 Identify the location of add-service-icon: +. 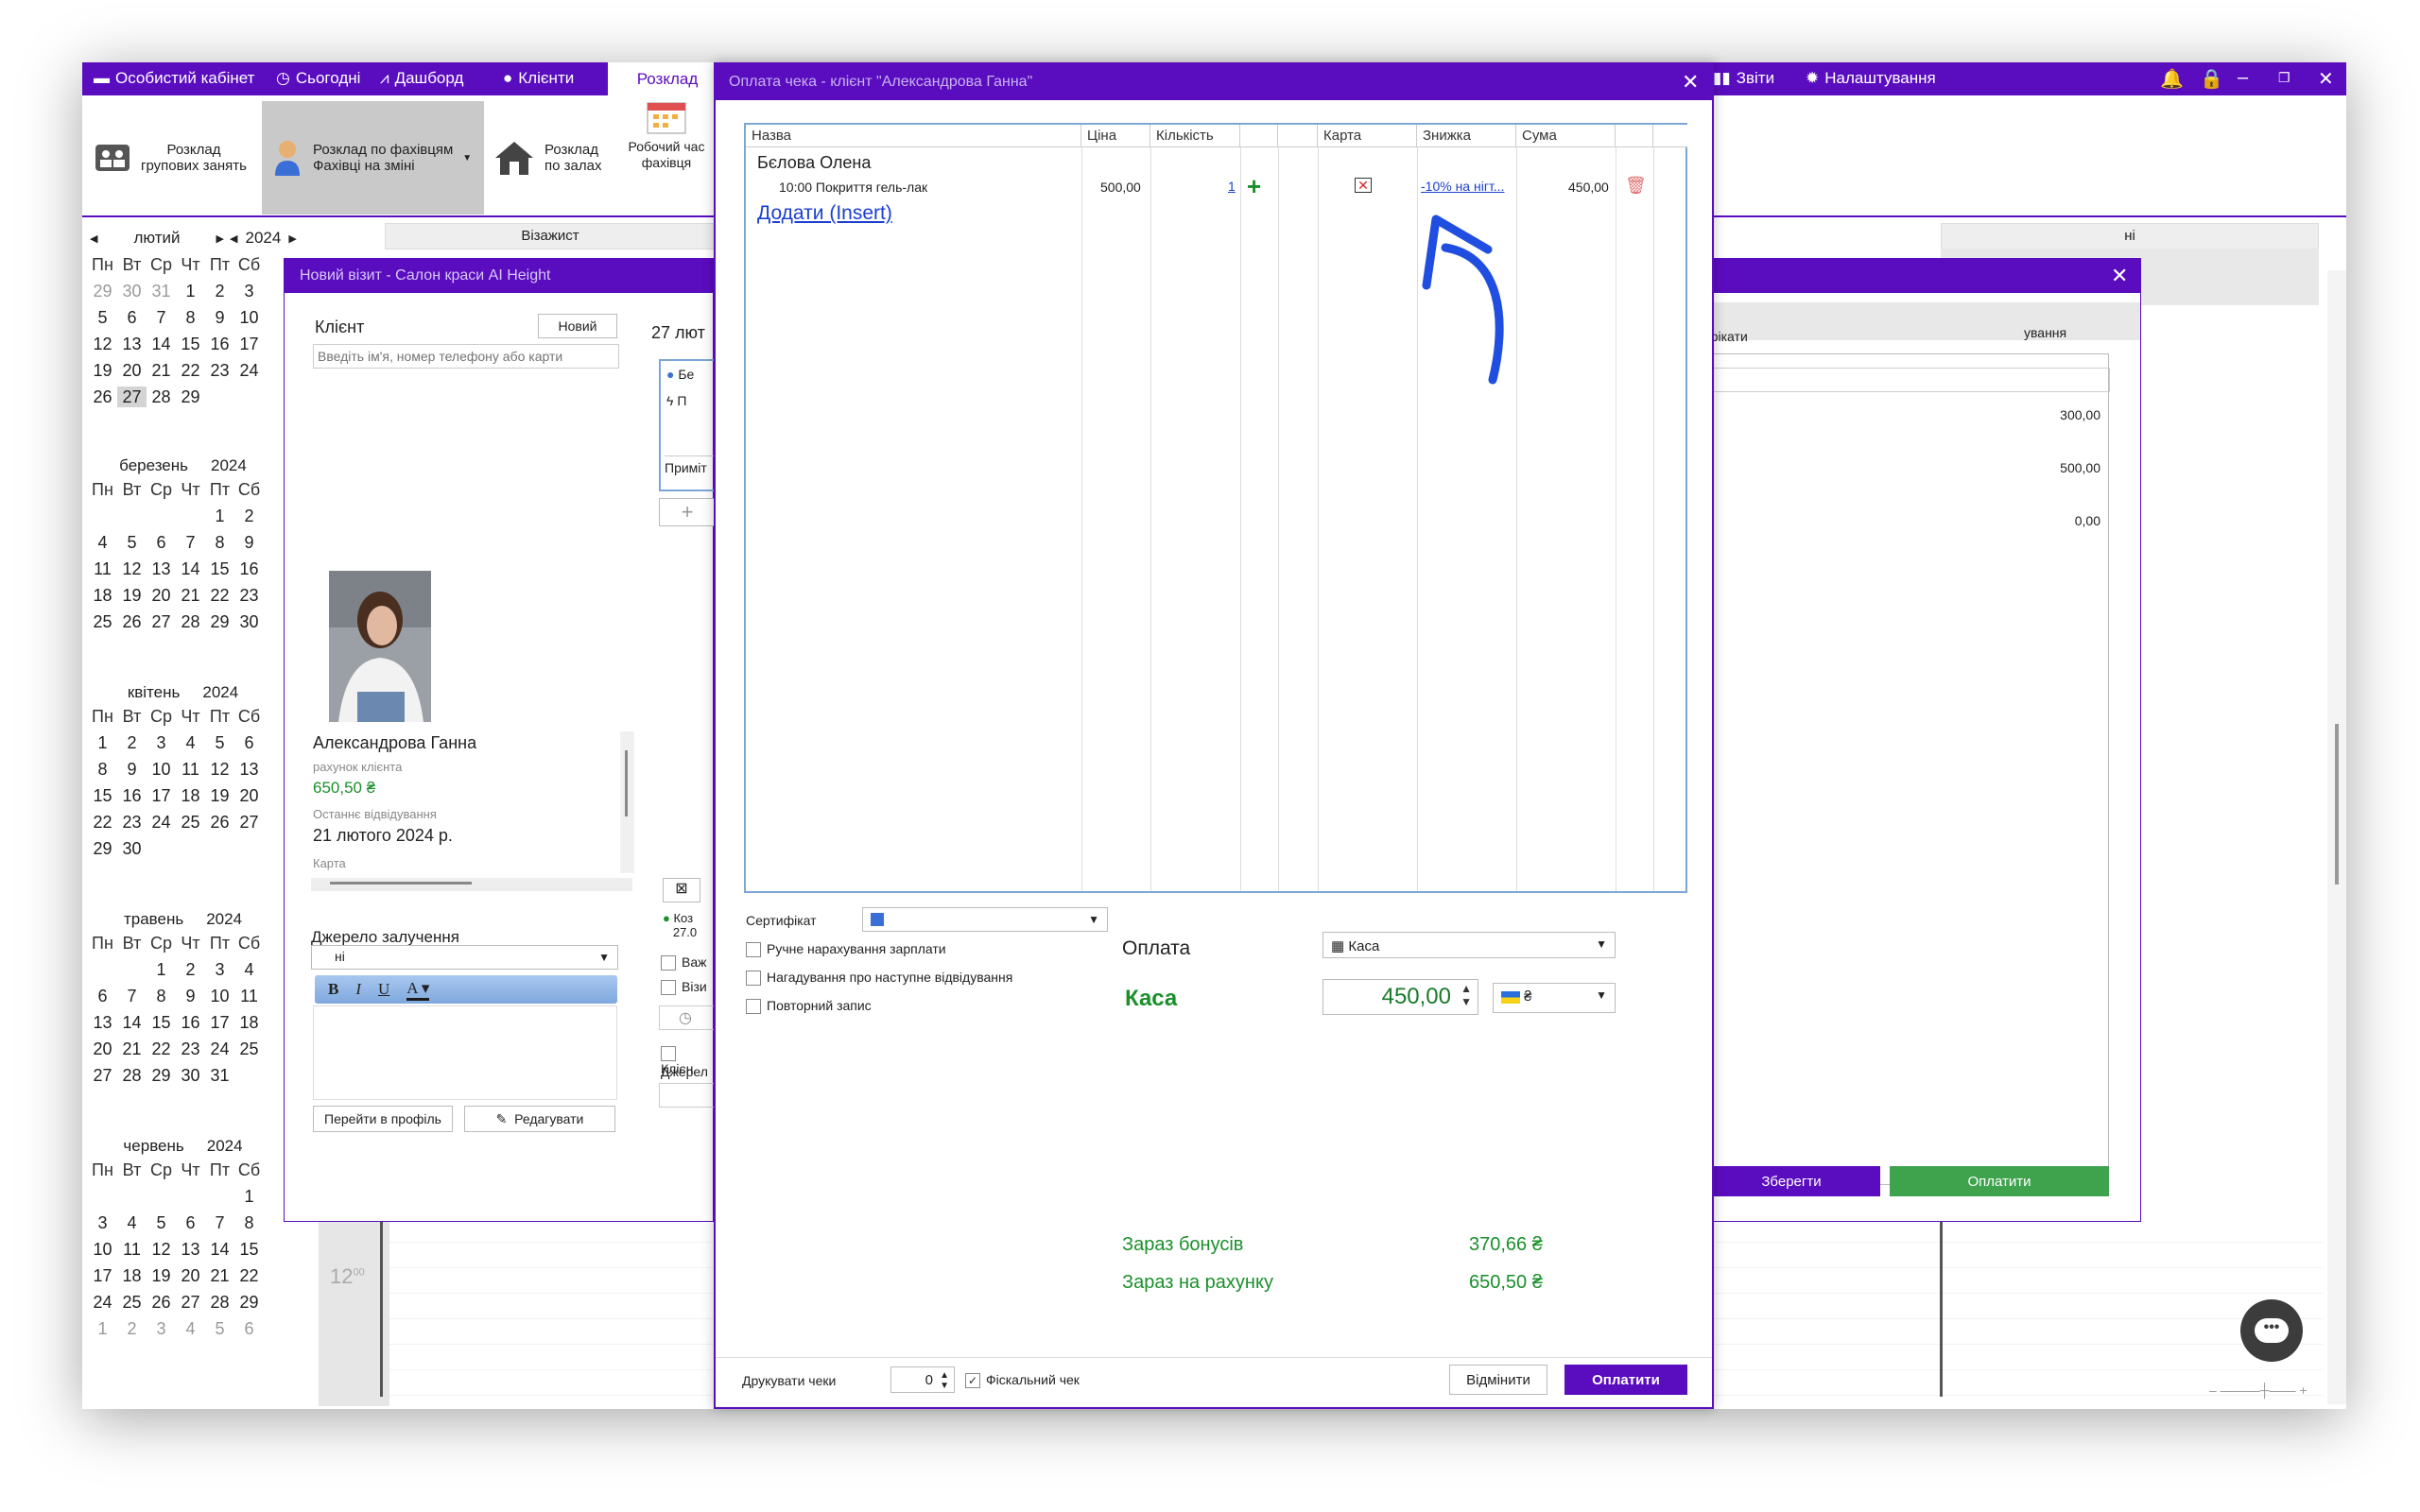
(687, 512).